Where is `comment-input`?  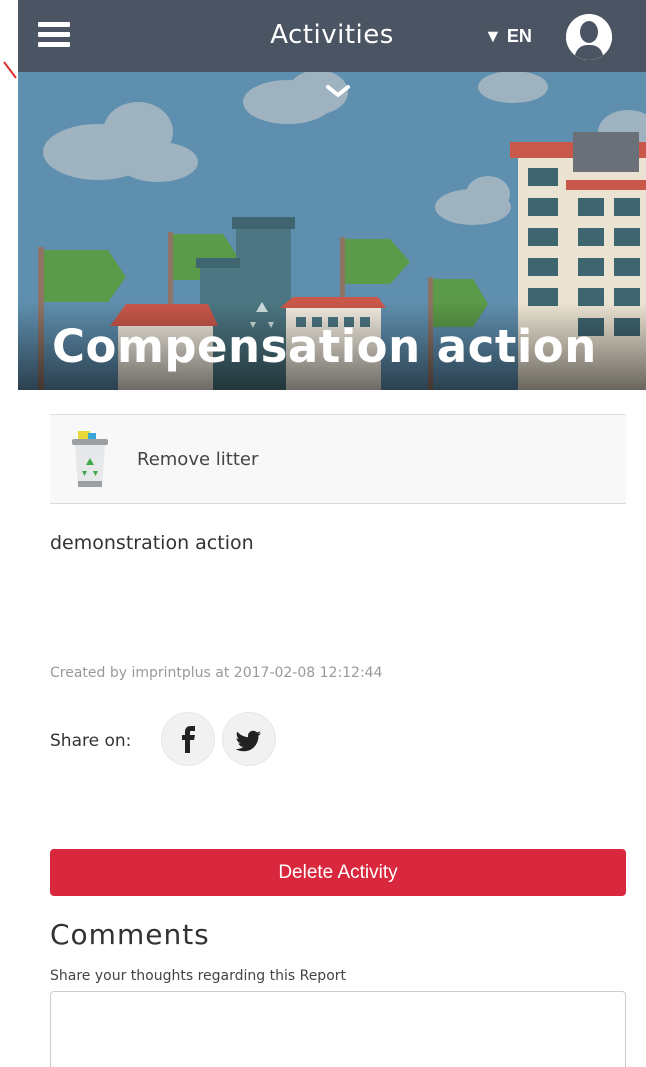
comment-input is located at coordinates (338, 1029).